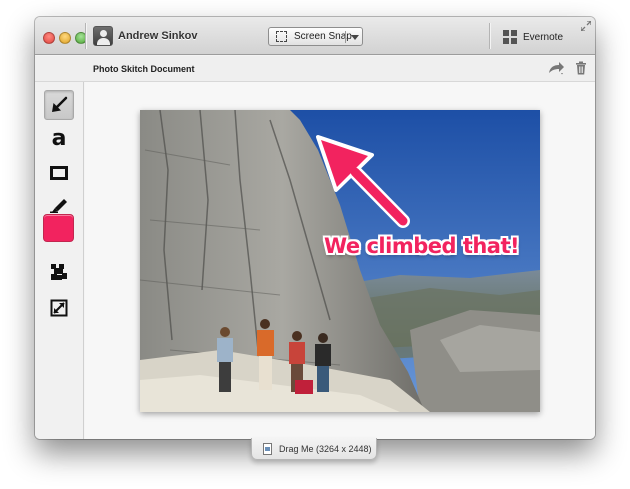 The image size is (630, 489). What do you see at coordinates (103, 36) in the screenshot?
I see `user-avatar-icon` at bounding box center [103, 36].